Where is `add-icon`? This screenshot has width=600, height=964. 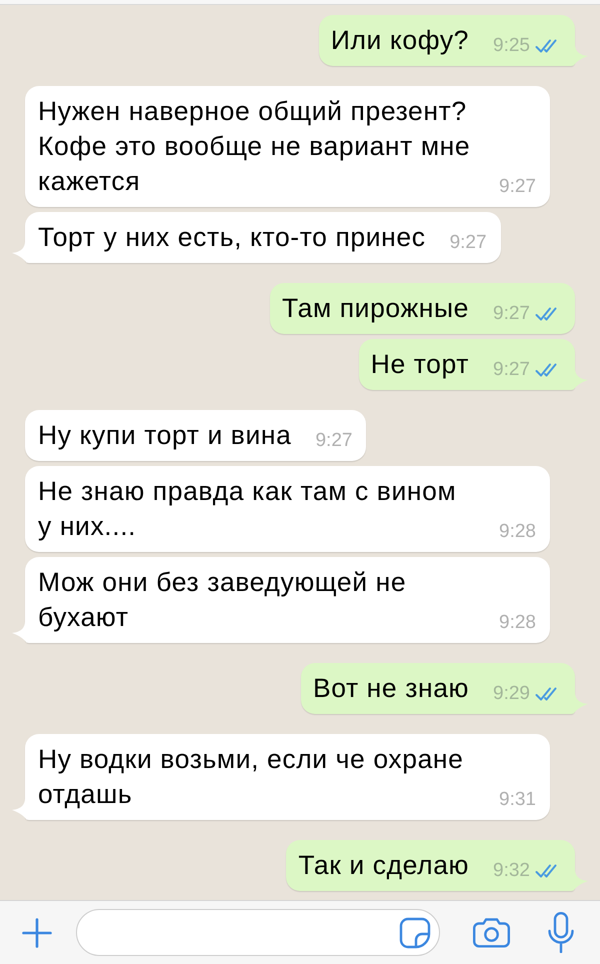 add-icon is located at coordinates (37, 933).